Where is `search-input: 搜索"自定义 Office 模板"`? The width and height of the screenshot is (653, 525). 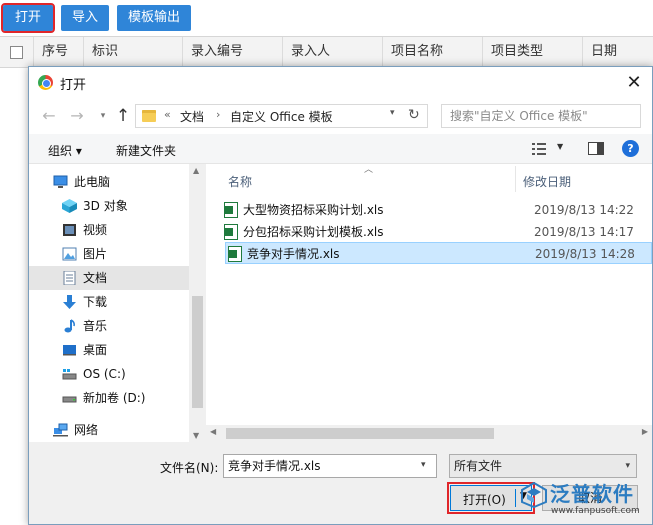
search-input: 搜索"自定义 Office 模板" is located at coordinates (541, 116).